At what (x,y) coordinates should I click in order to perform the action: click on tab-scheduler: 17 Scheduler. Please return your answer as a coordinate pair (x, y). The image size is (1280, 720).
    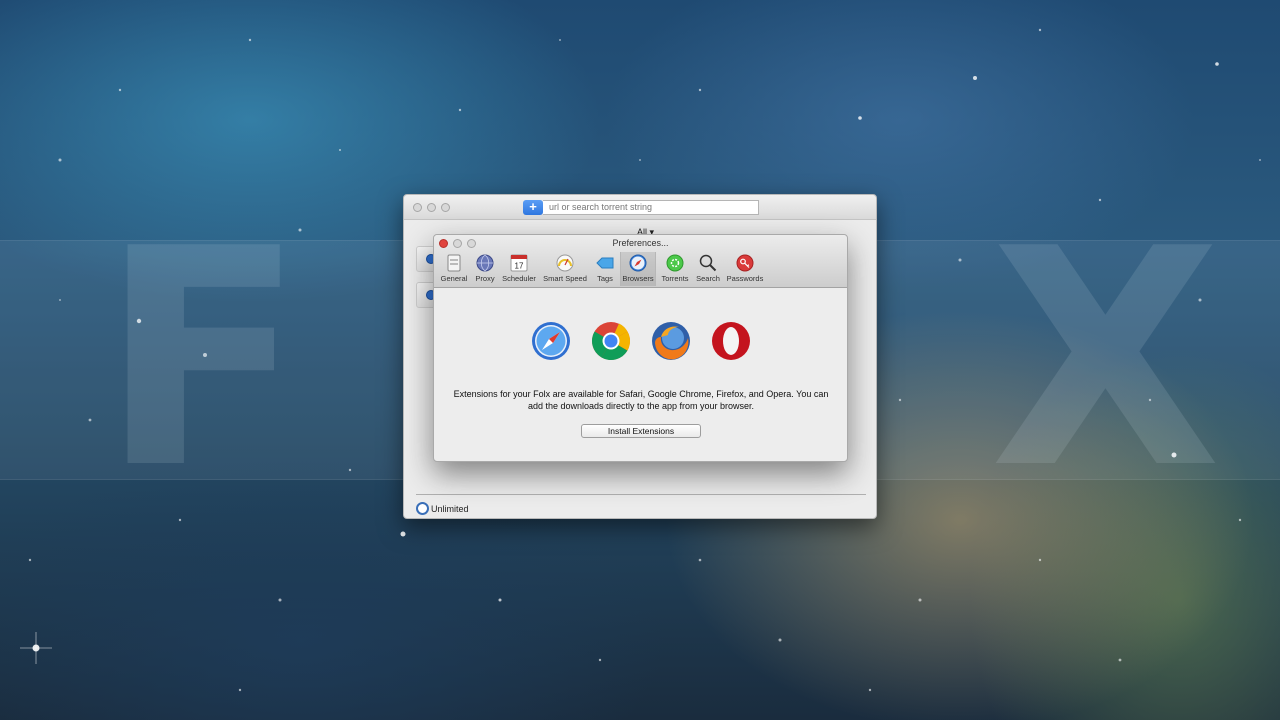
    Looking at the image, I should click on (519, 269).